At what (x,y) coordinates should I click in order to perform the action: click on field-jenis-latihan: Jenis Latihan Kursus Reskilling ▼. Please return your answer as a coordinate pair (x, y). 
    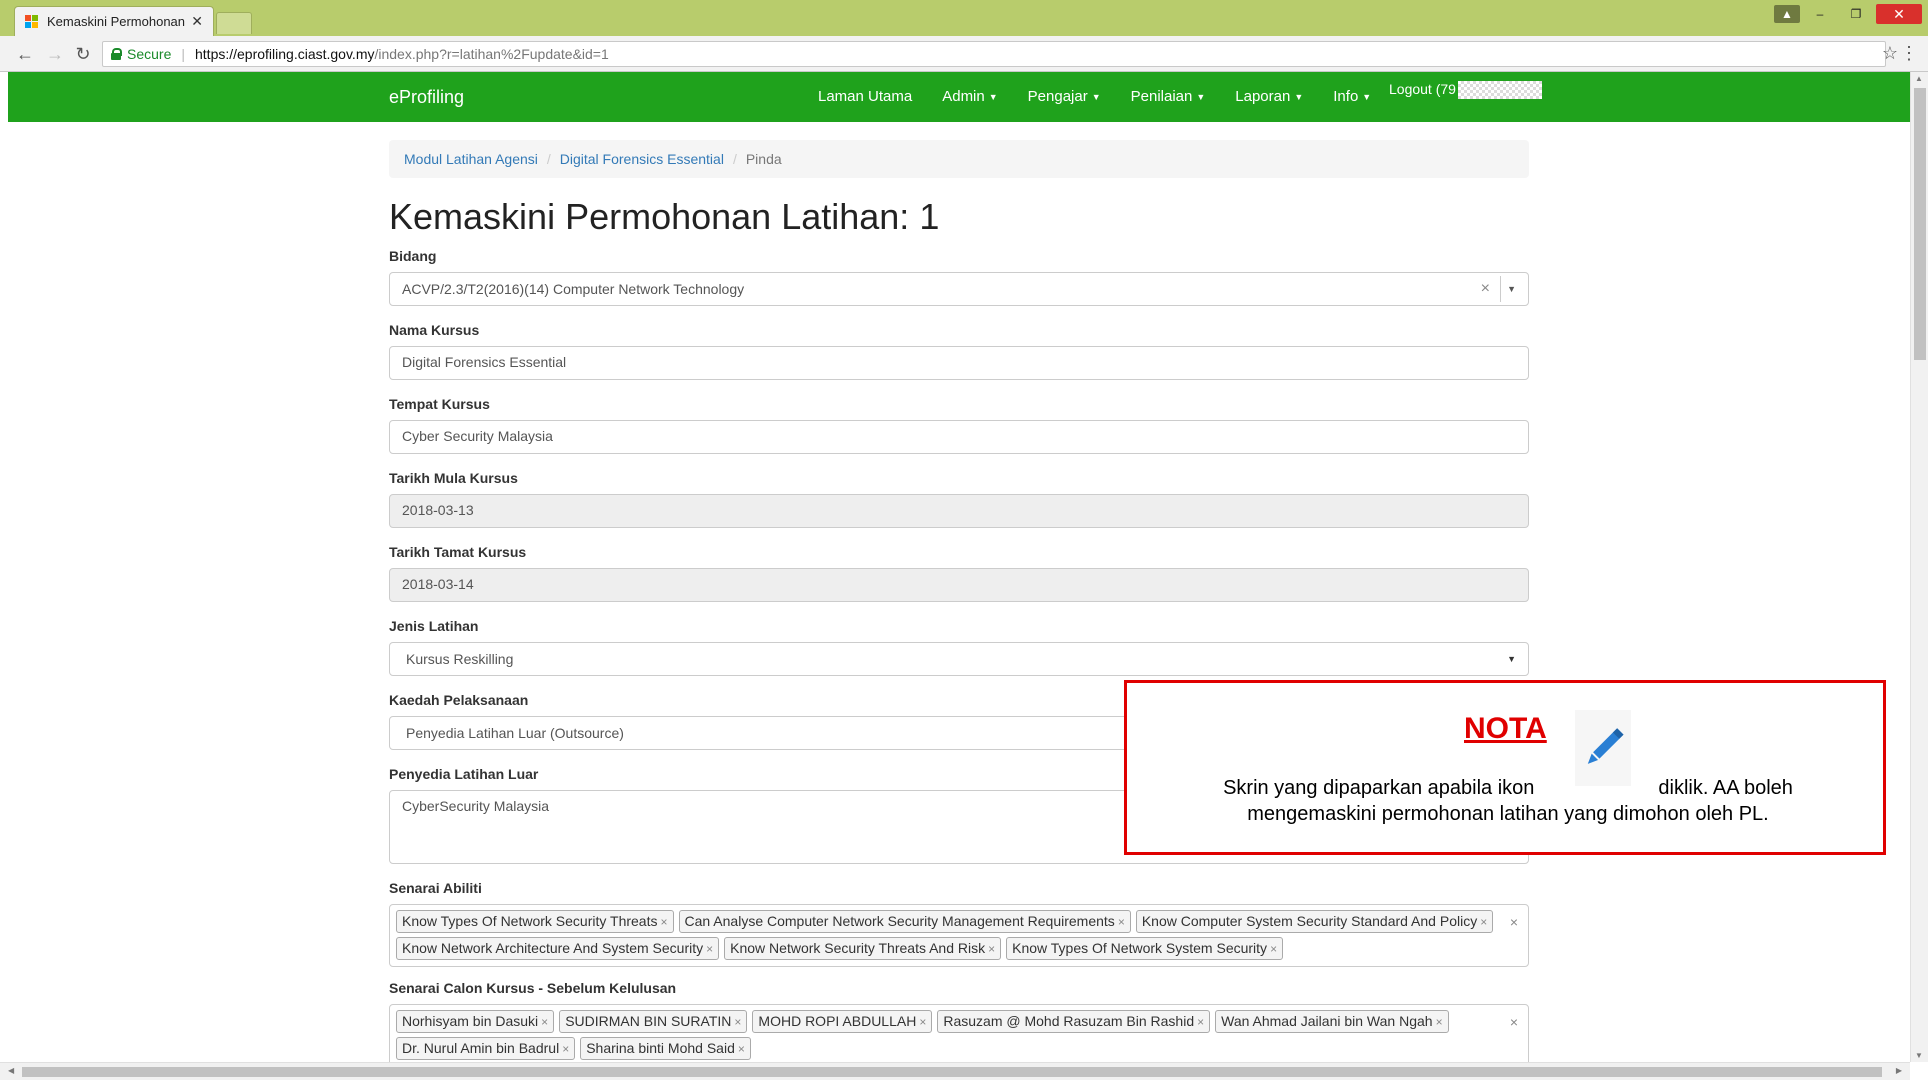
    Looking at the image, I should click on (959, 647).